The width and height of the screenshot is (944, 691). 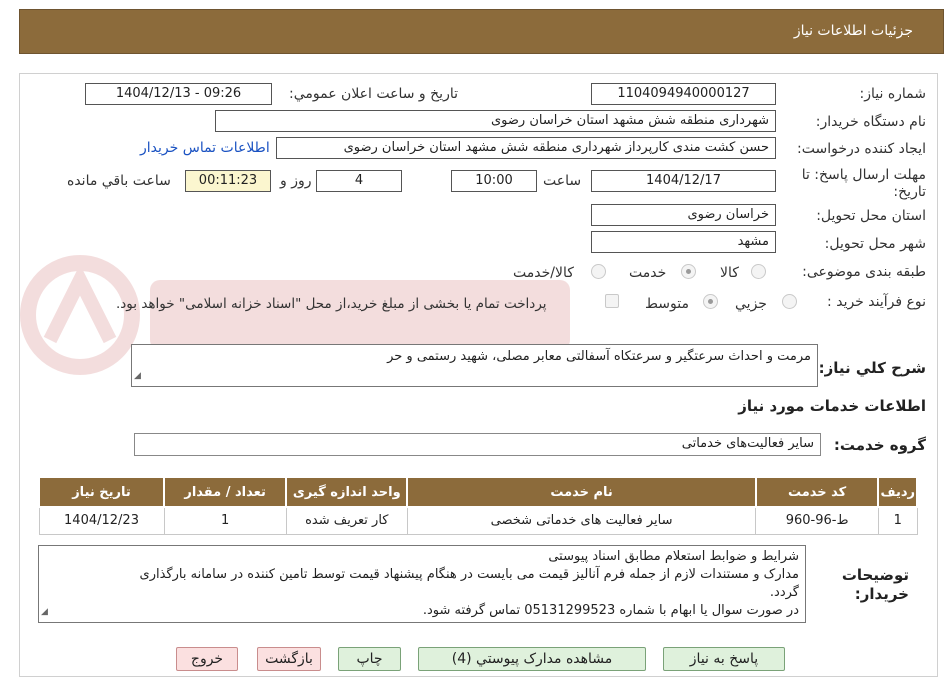 I want to click on buyer-notes-label-2: خریدار:, so click(x=881, y=594).